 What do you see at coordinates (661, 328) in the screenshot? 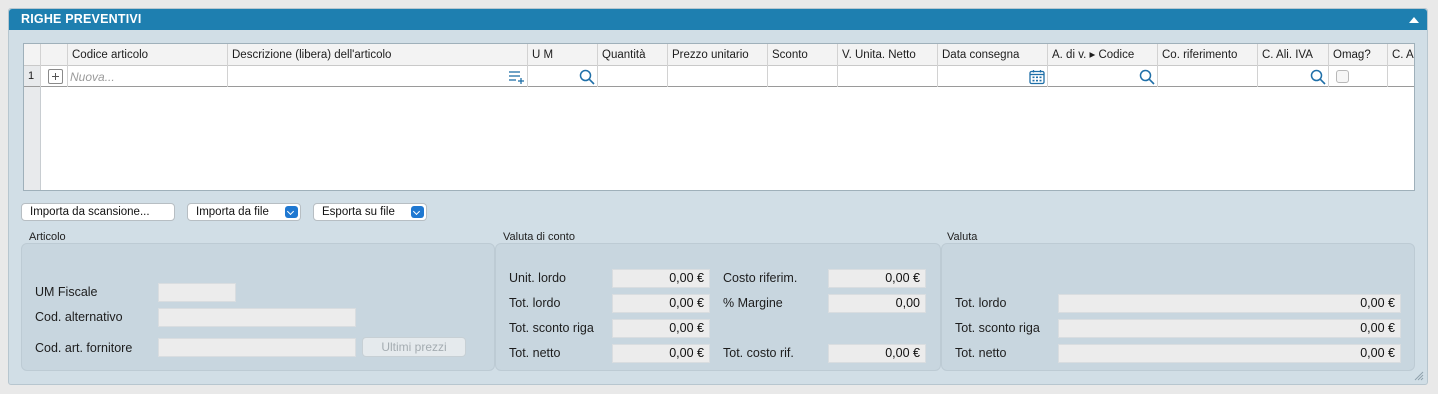
I see `tot-sconto-riga-field: 0,00 €` at bounding box center [661, 328].